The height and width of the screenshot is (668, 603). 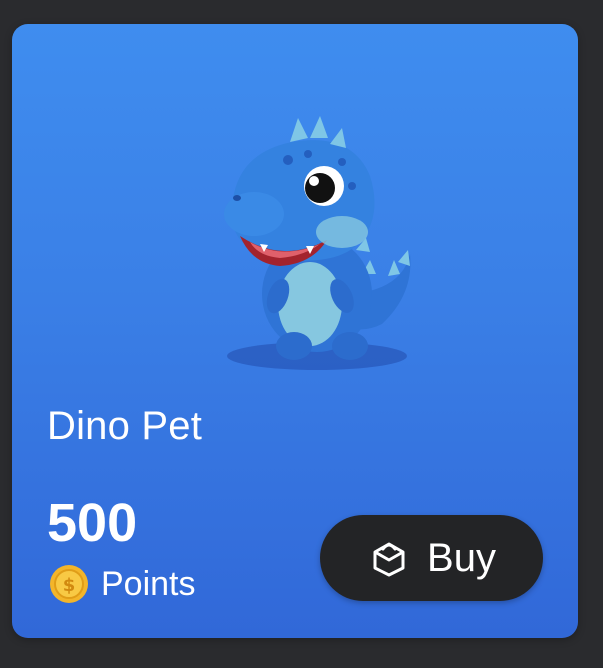 What do you see at coordinates (461, 557) in the screenshot?
I see `buy-button-label: Buy` at bounding box center [461, 557].